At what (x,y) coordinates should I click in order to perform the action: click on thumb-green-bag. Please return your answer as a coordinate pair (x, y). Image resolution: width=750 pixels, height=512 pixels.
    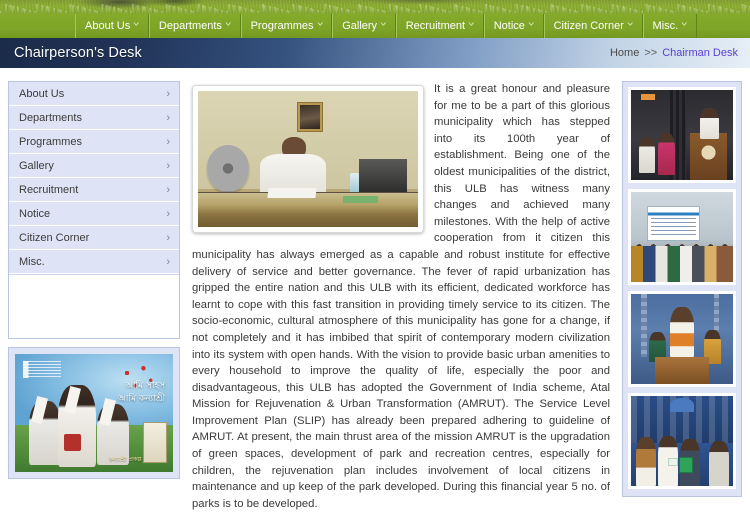
    Looking at the image, I should click on (686, 465).